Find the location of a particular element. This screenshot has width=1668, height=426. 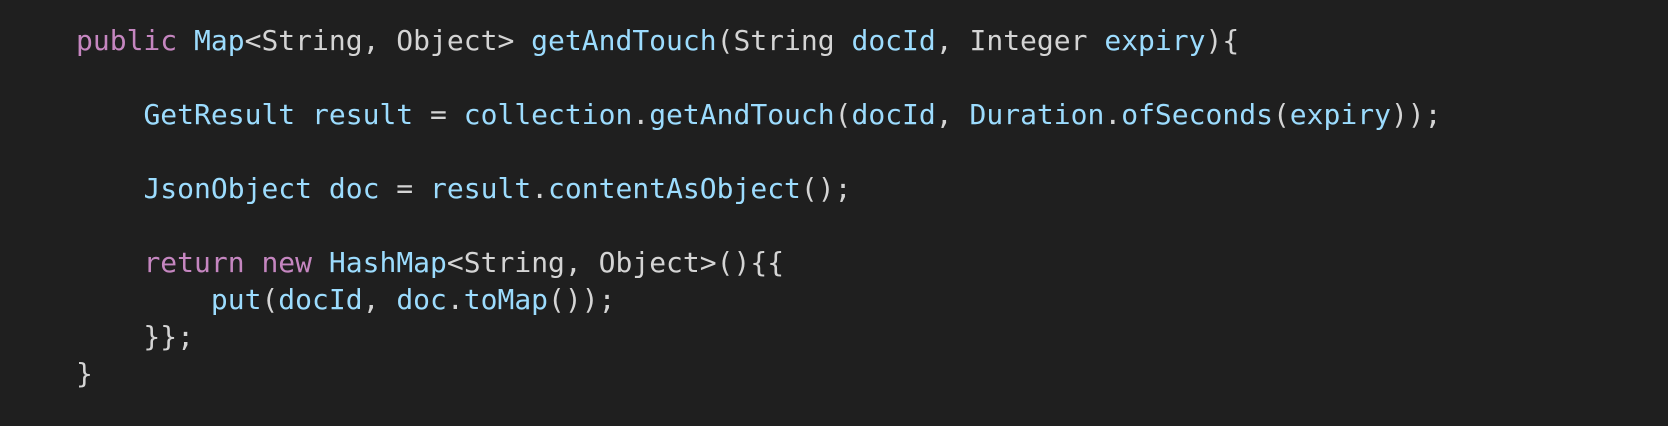

code-token: }}; is located at coordinates (135, 336).